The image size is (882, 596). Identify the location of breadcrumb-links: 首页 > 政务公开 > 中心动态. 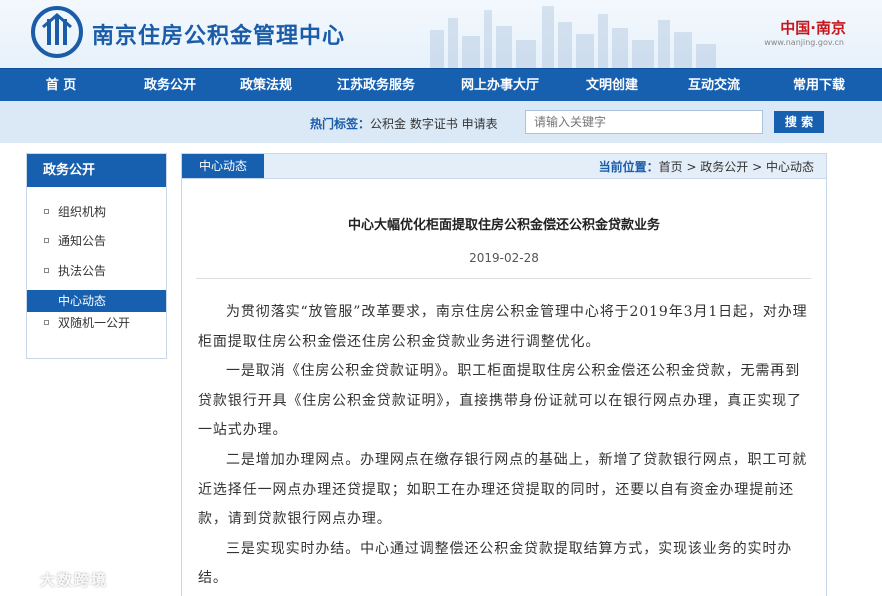
(736, 167).